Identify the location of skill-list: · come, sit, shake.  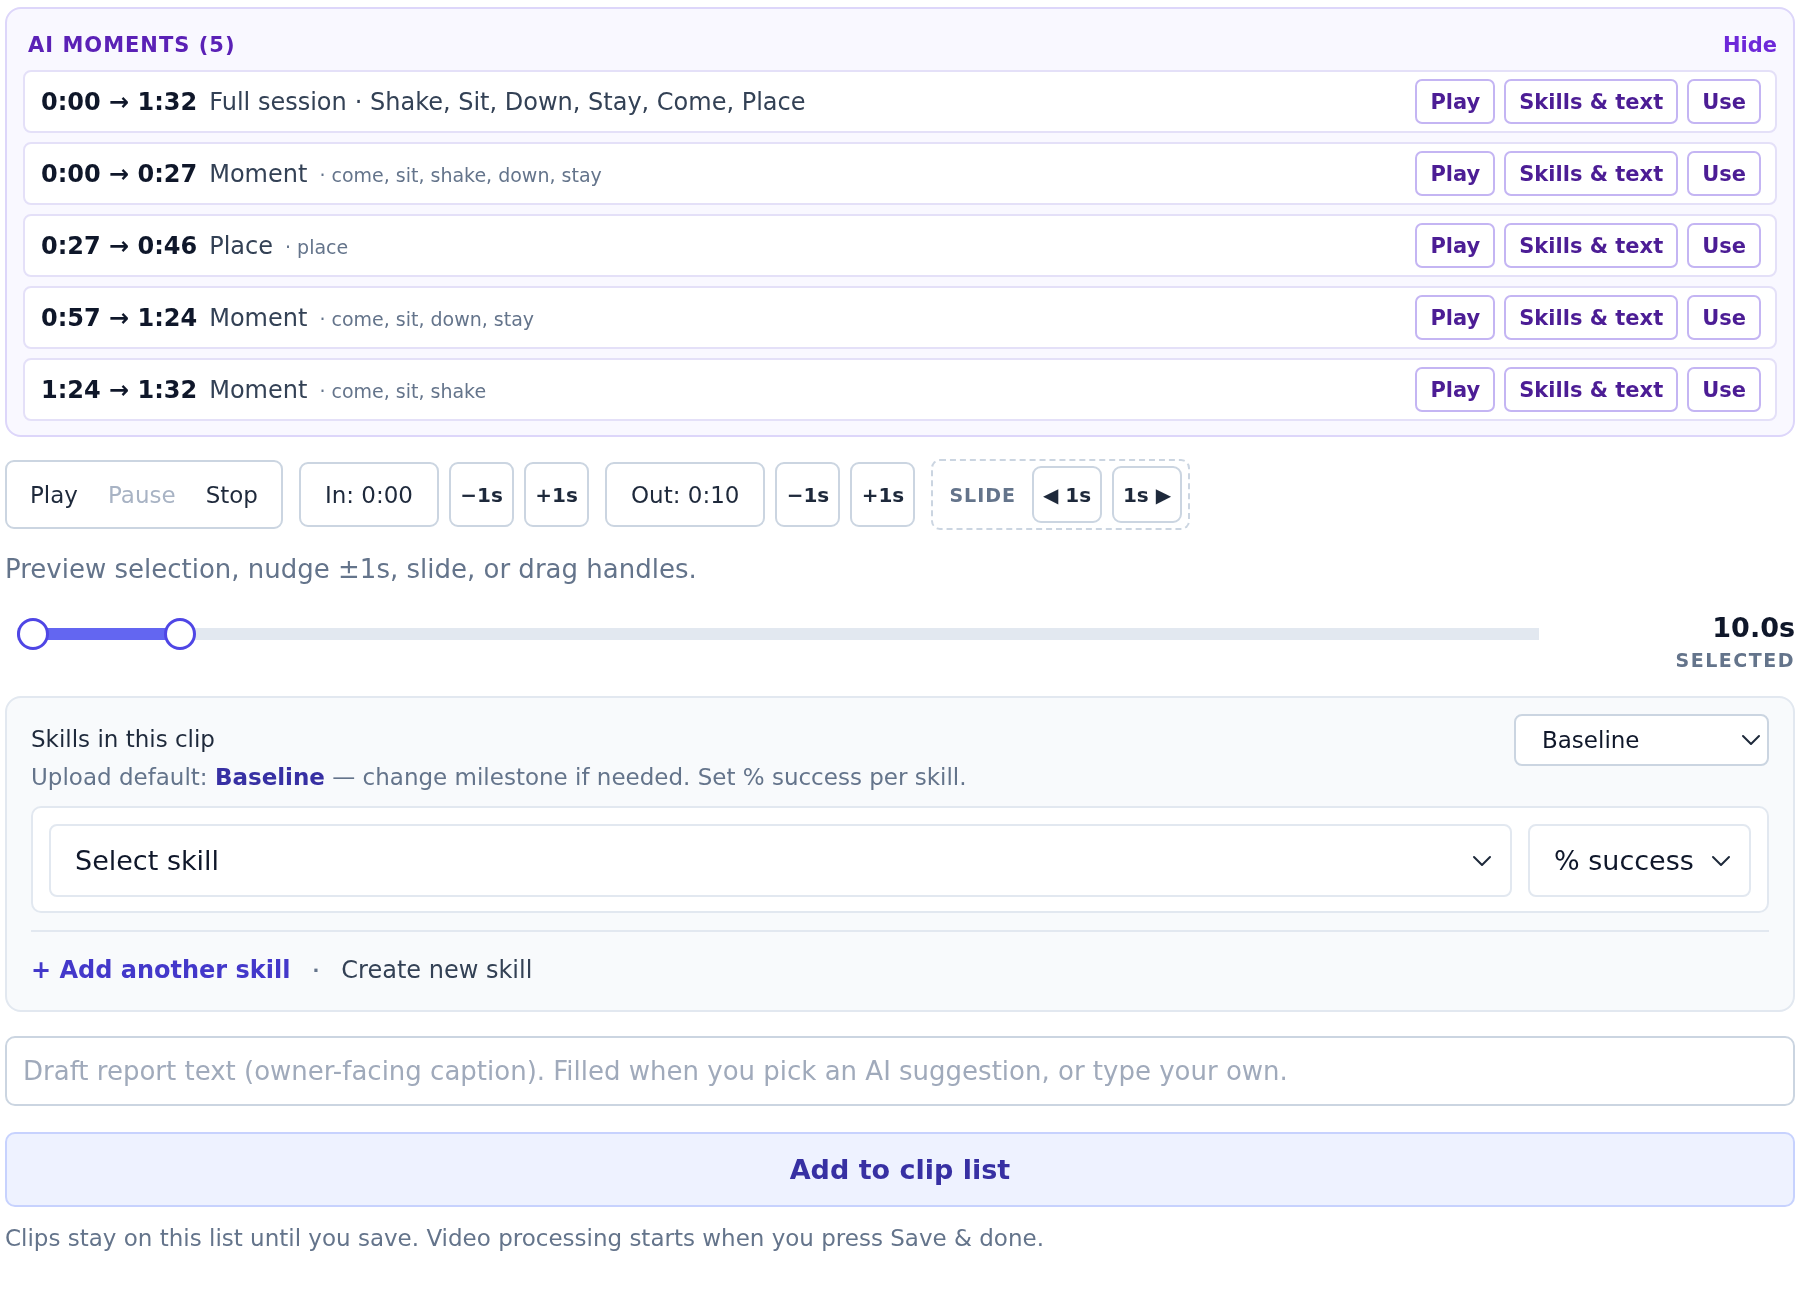
(403, 390).